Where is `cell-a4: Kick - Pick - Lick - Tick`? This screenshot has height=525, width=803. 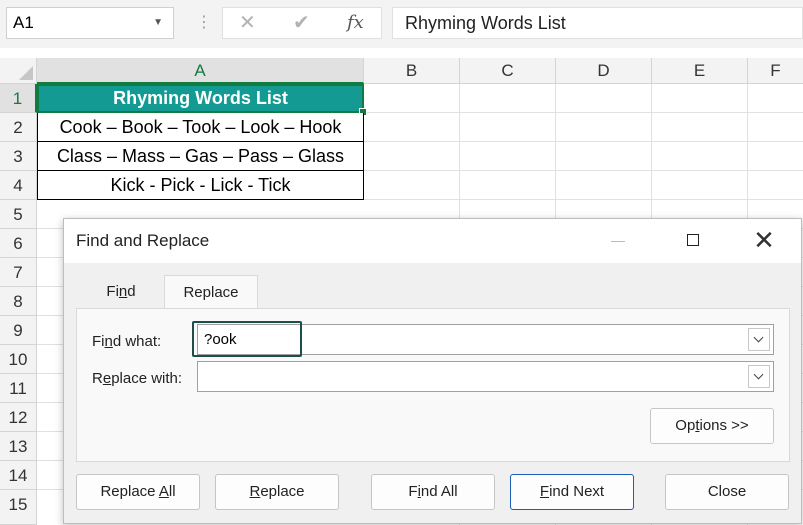 cell-a4: Kick - Pick - Lick - Tick is located at coordinates (200, 185).